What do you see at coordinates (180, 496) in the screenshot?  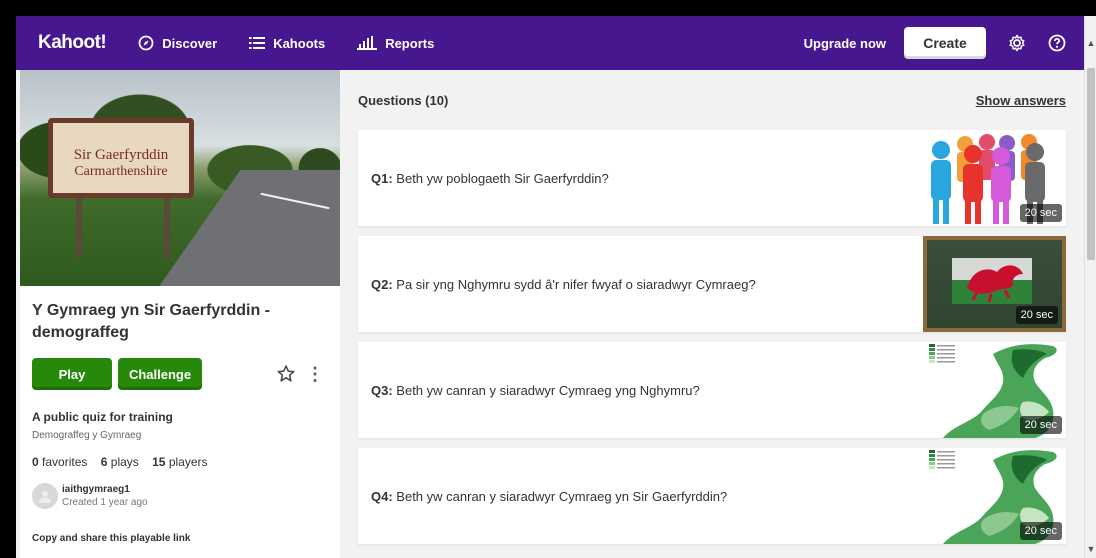 I see `creator-info: iaithgymraeg1 Created 1 year ago` at bounding box center [180, 496].